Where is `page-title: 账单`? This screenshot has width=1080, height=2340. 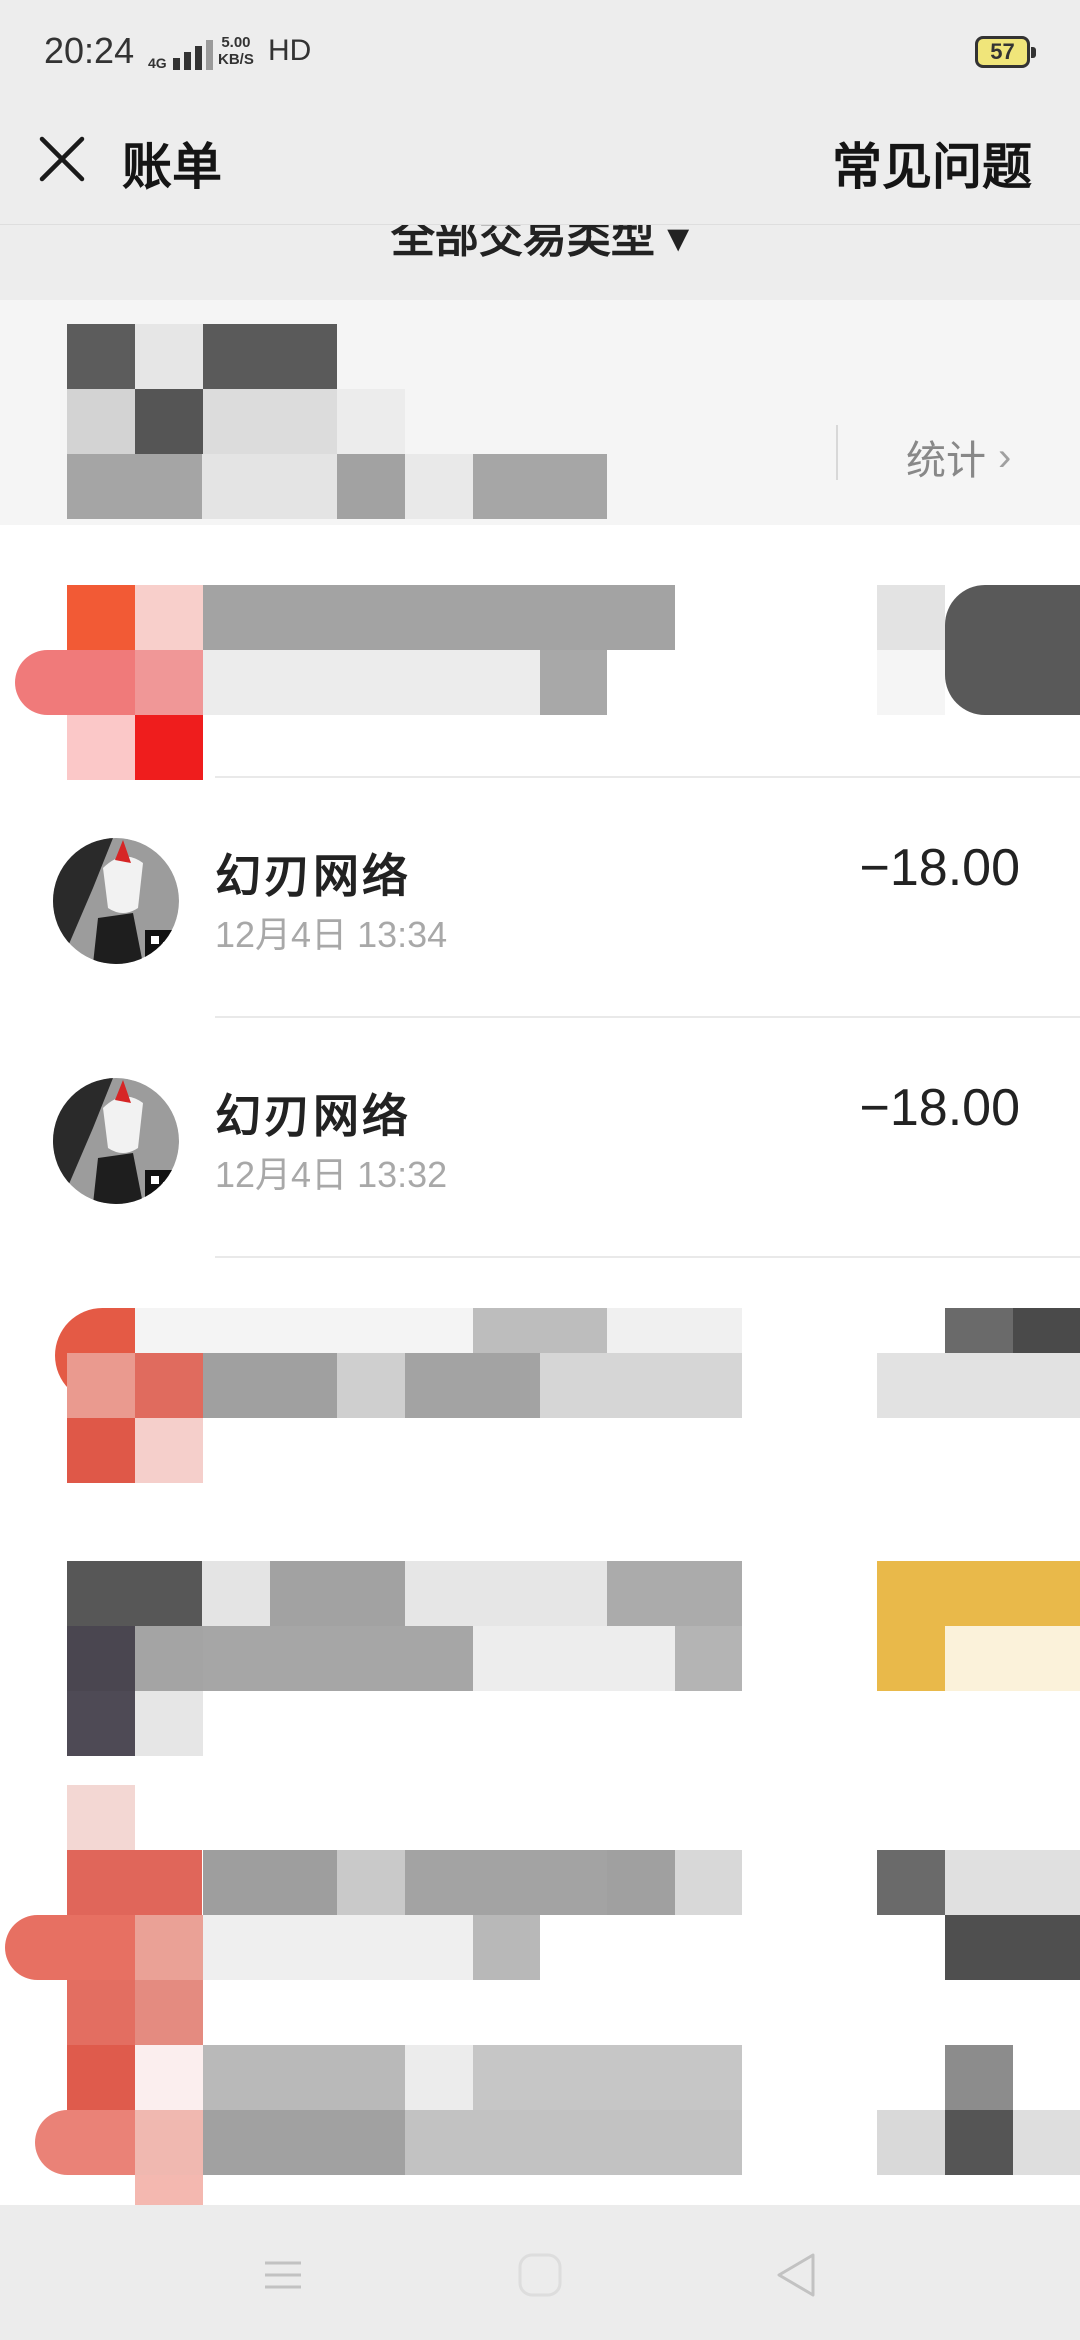
page-title: 账单 is located at coordinates (172, 167).